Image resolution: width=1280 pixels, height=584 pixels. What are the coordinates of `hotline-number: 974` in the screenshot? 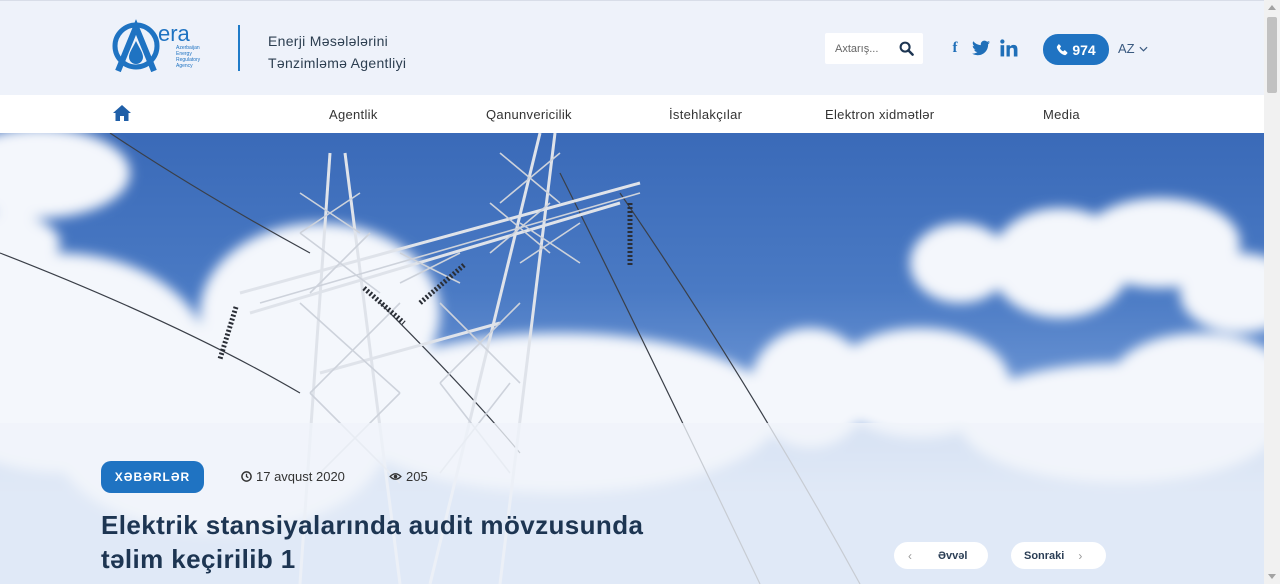 It's located at (1084, 49).